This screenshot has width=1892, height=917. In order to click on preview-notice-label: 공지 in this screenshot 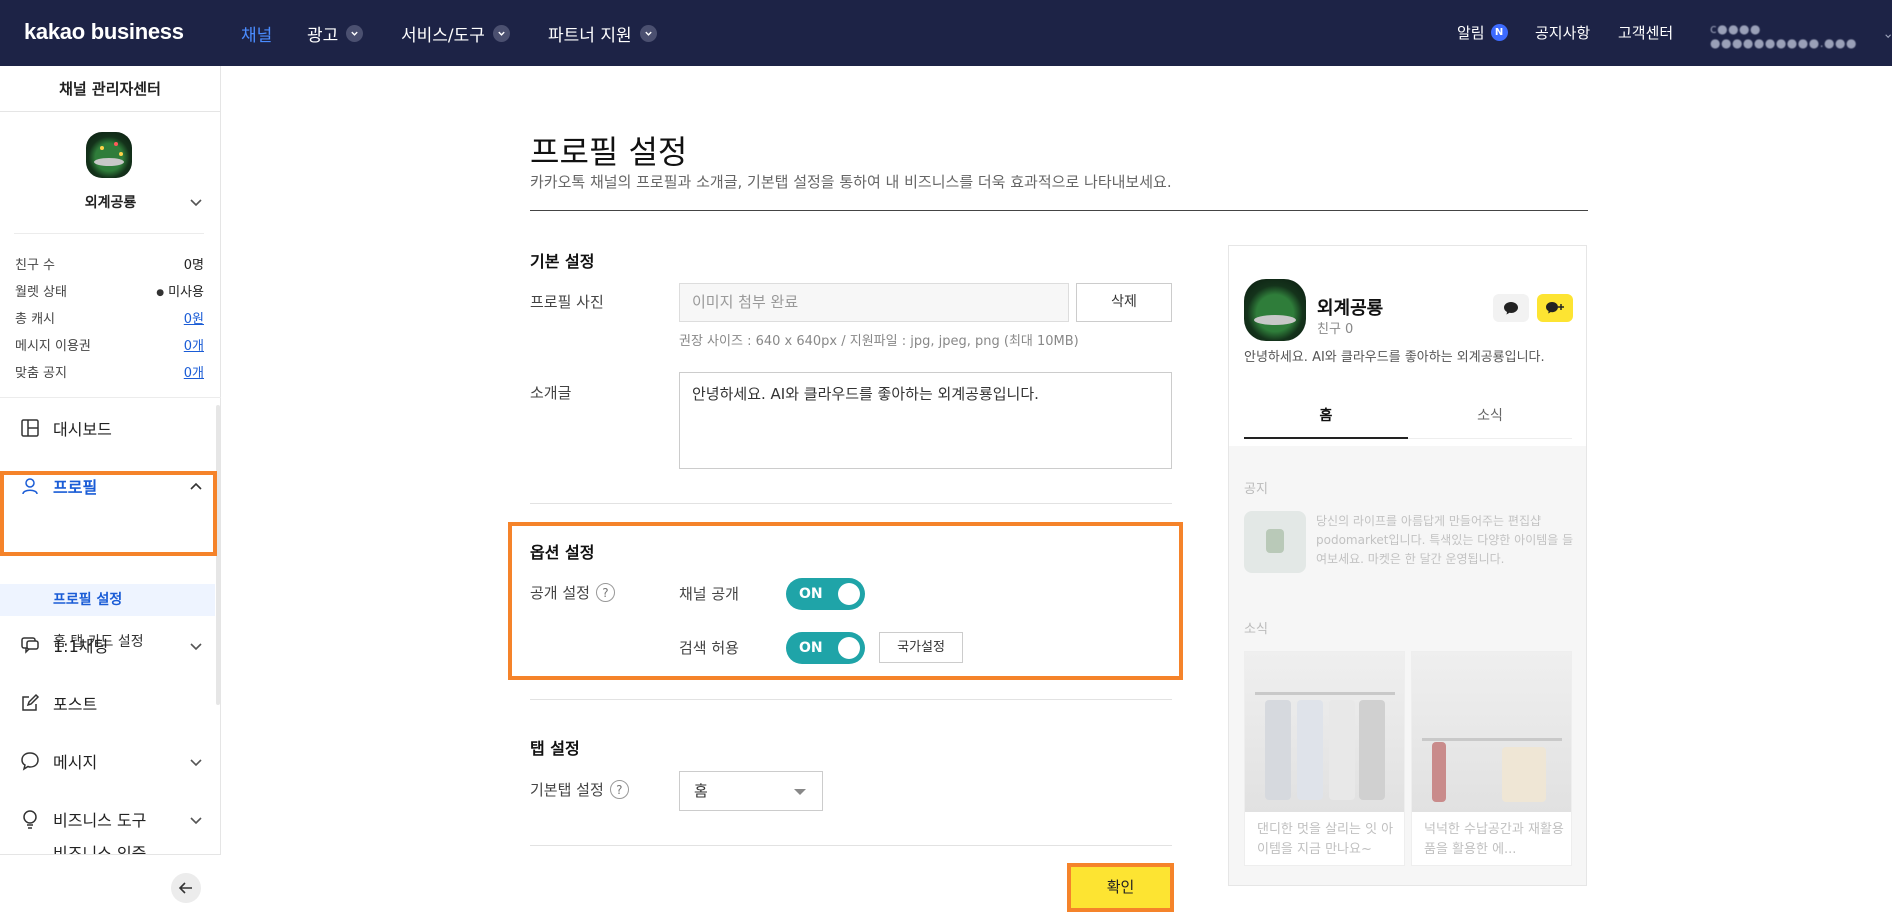, I will do `click(1256, 489)`.